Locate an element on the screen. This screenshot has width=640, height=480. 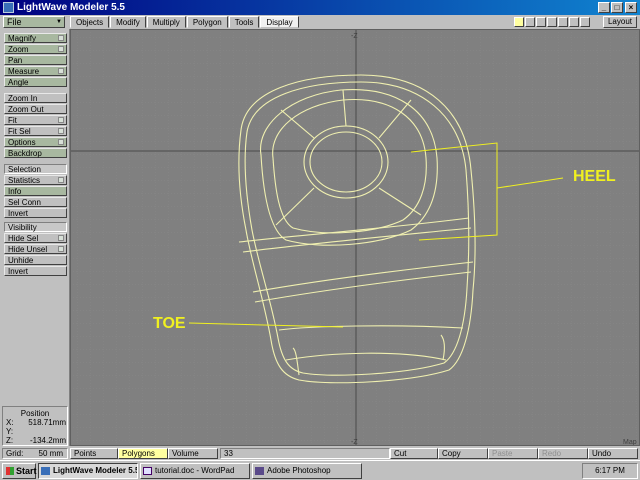
zoom-in-button: Zoom In is located at coordinates (35, 98).